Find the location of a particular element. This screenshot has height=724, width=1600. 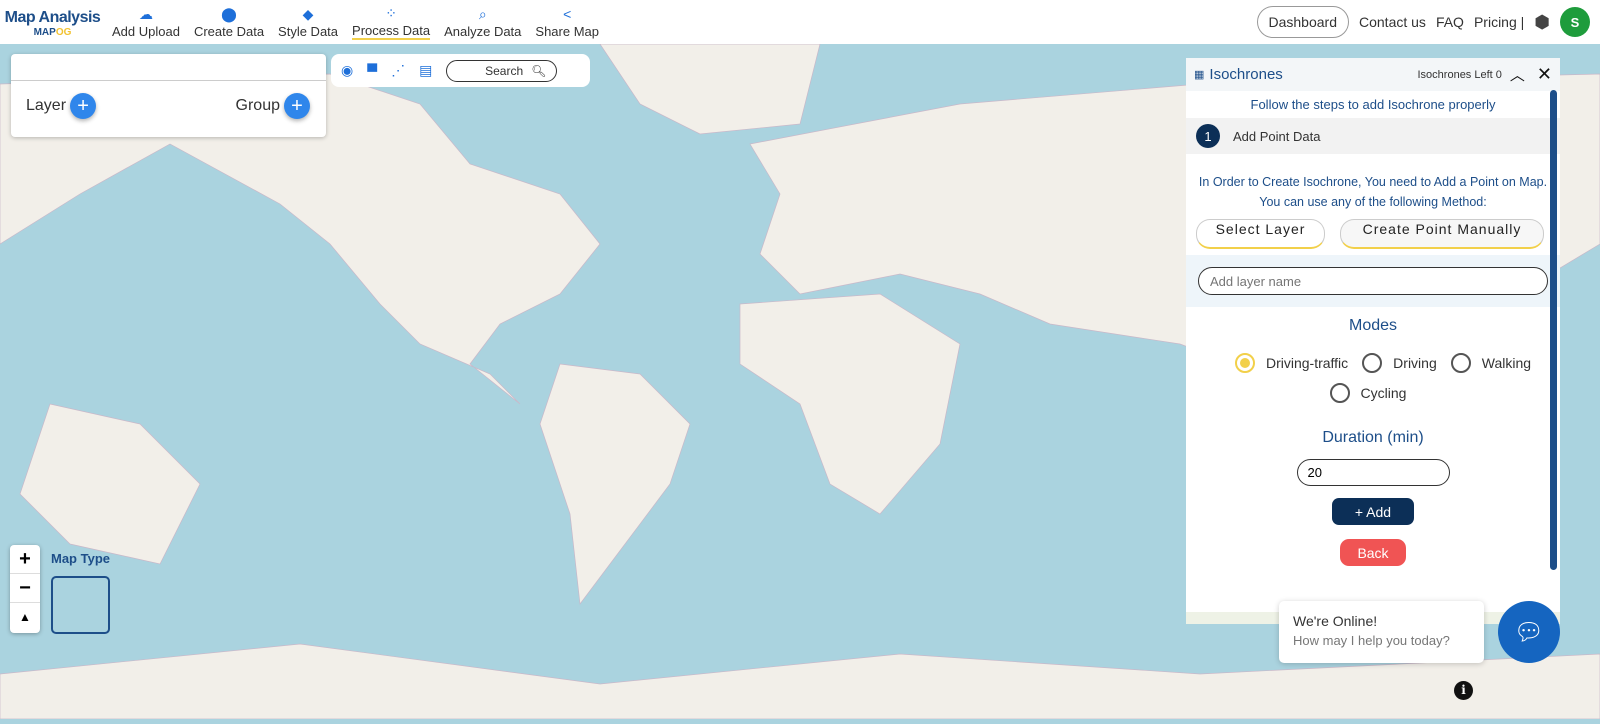

zoom-out-button: − is located at coordinates (25, 588).